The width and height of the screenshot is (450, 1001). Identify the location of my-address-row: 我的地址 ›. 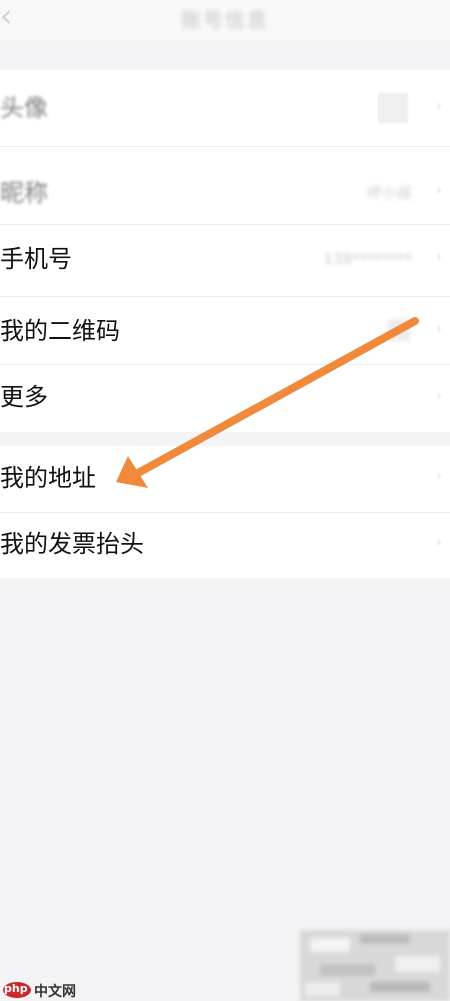
(225, 479).